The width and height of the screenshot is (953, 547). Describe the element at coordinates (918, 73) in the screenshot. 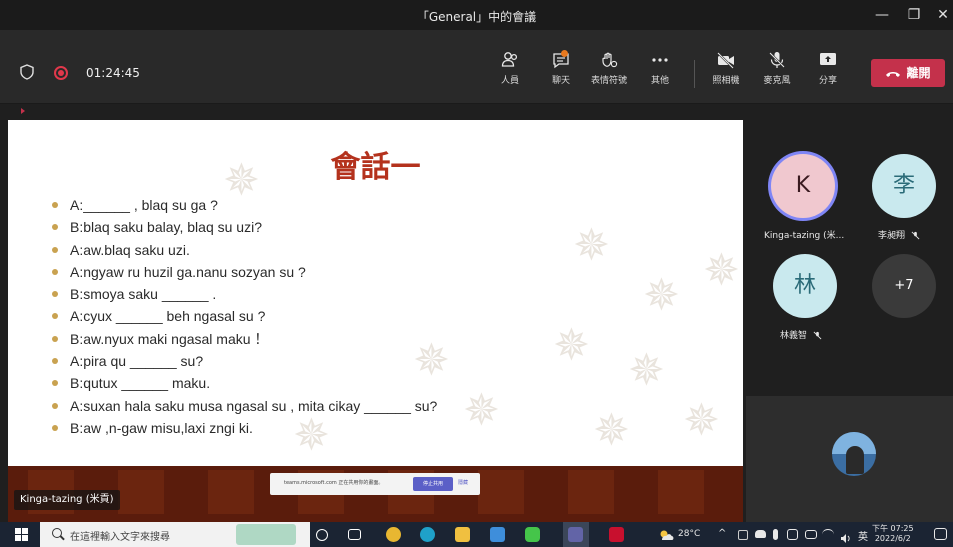

I see `leave-label: 離開` at that location.